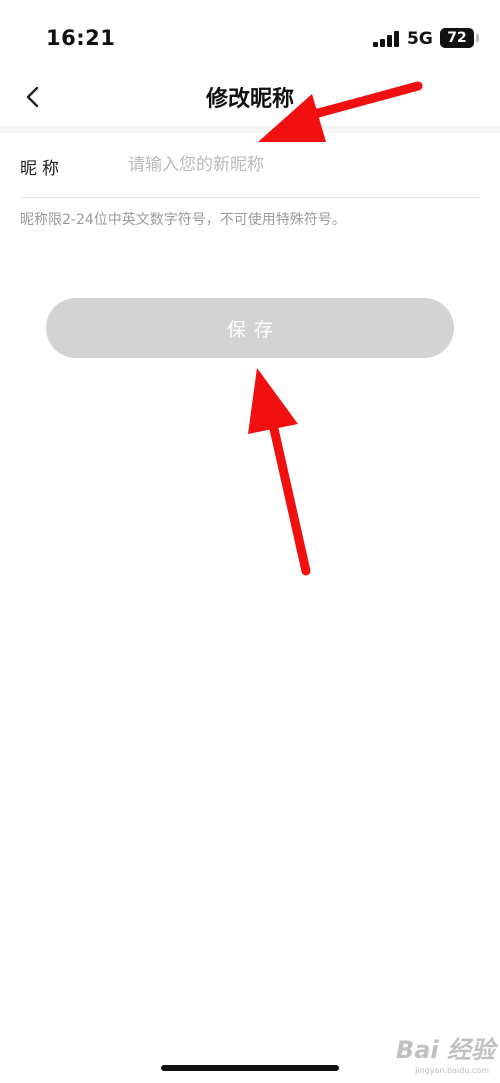  I want to click on battery-icon: 72, so click(459, 38).